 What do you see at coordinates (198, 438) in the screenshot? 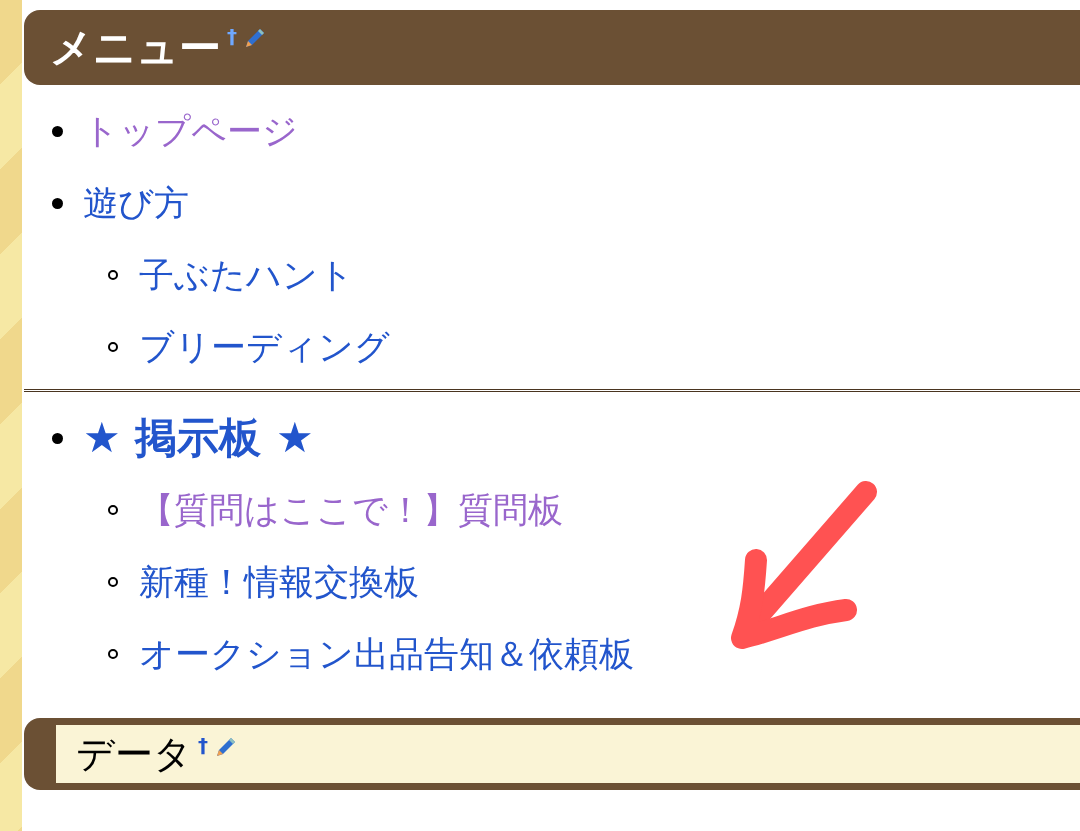
I see `heading-link: ★ 掲示板 ★` at bounding box center [198, 438].